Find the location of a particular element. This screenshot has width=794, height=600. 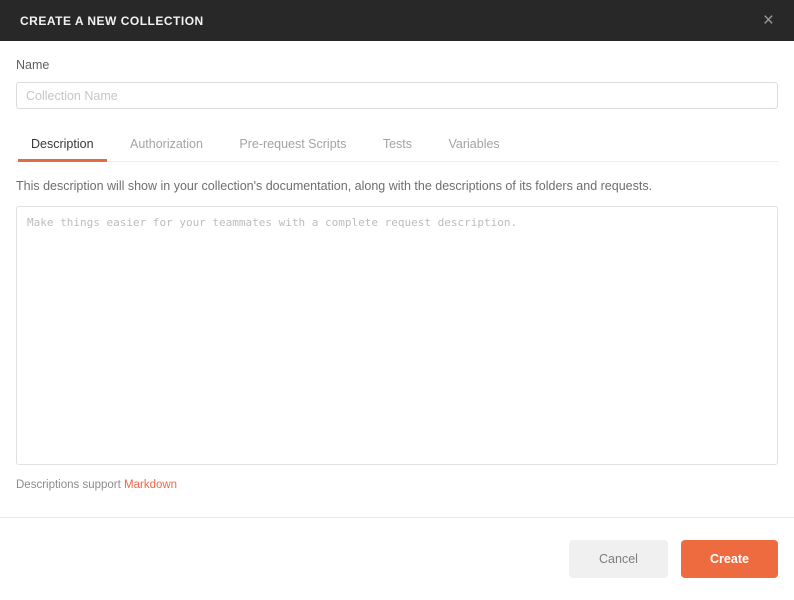

cancel-button: Cancel is located at coordinates (618, 559).